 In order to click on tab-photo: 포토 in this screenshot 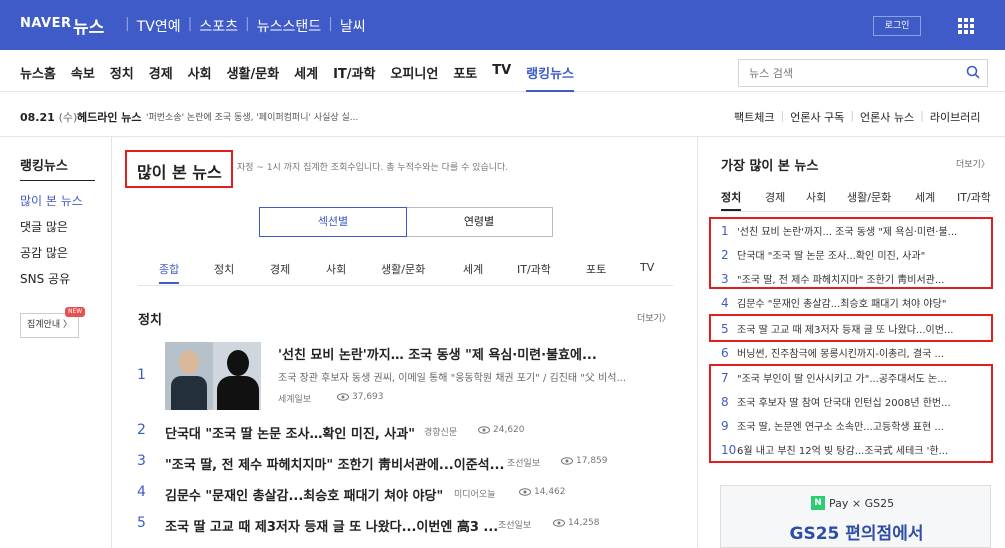, I will do `click(596, 269)`.